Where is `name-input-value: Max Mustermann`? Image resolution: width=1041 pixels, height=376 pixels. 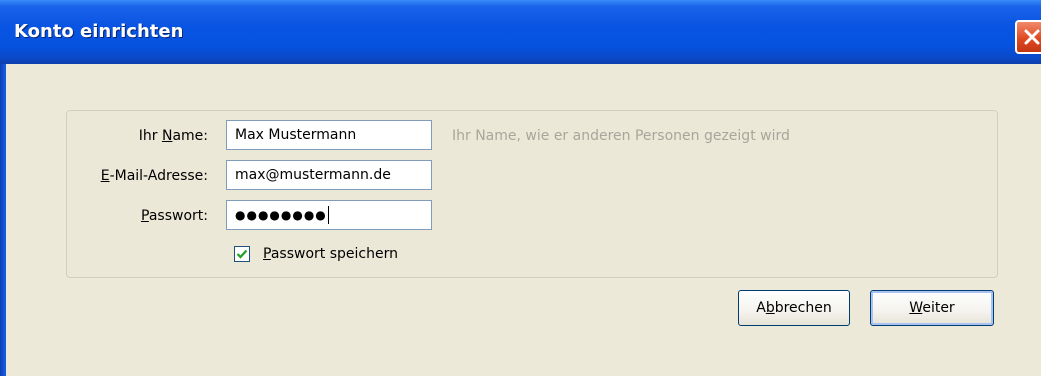
name-input-value: Max Mustermann is located at coordinates (296, 135).